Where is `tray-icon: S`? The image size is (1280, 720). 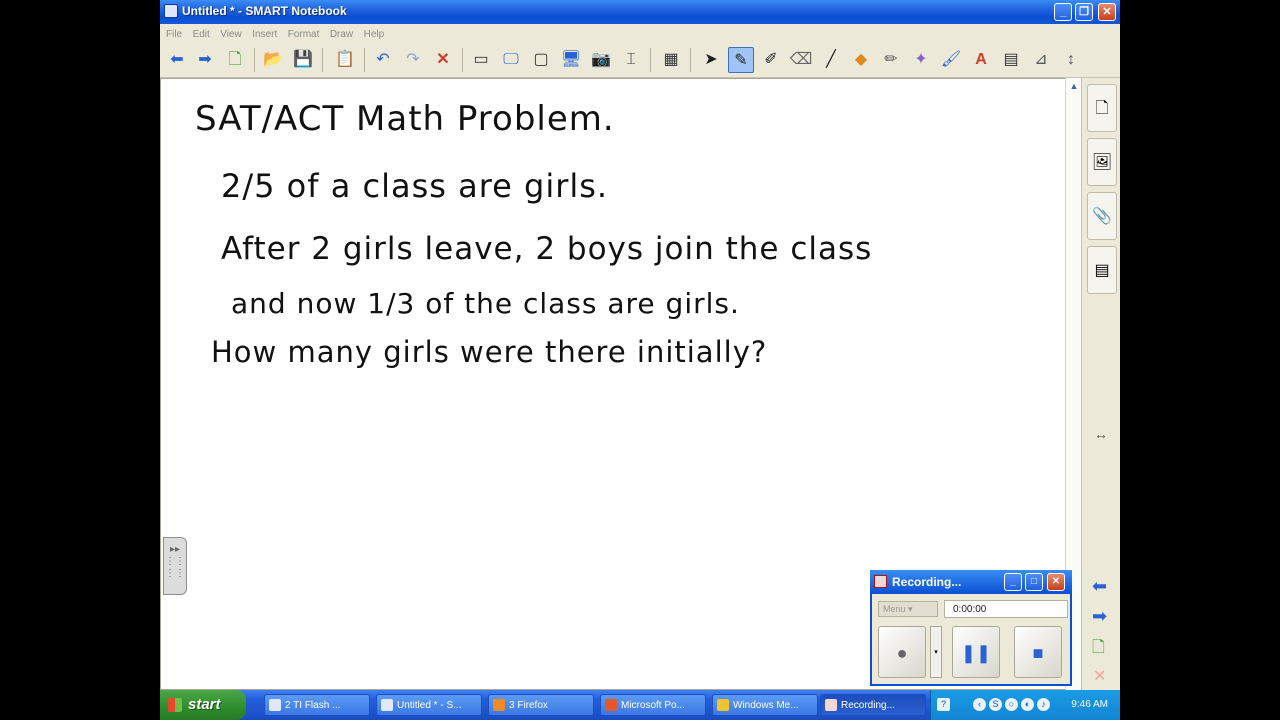 tray-icon: S is located at coordinates (995, 704).